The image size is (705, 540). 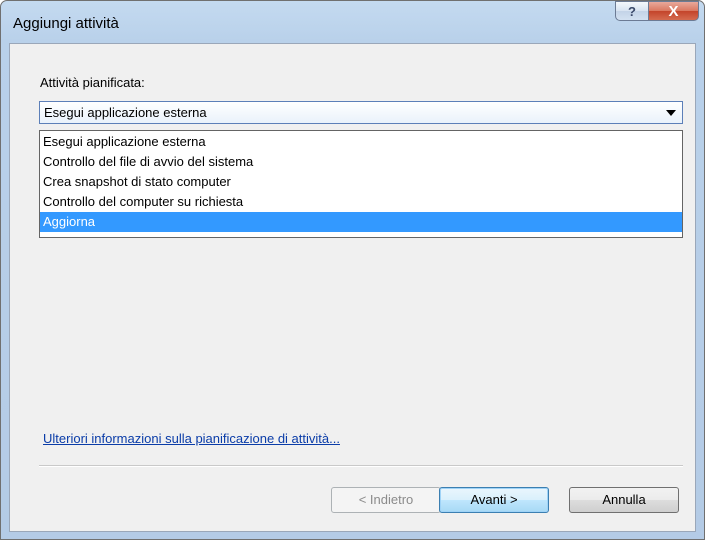 I want to click on help-icon: ?, so click(x=632, y=11).